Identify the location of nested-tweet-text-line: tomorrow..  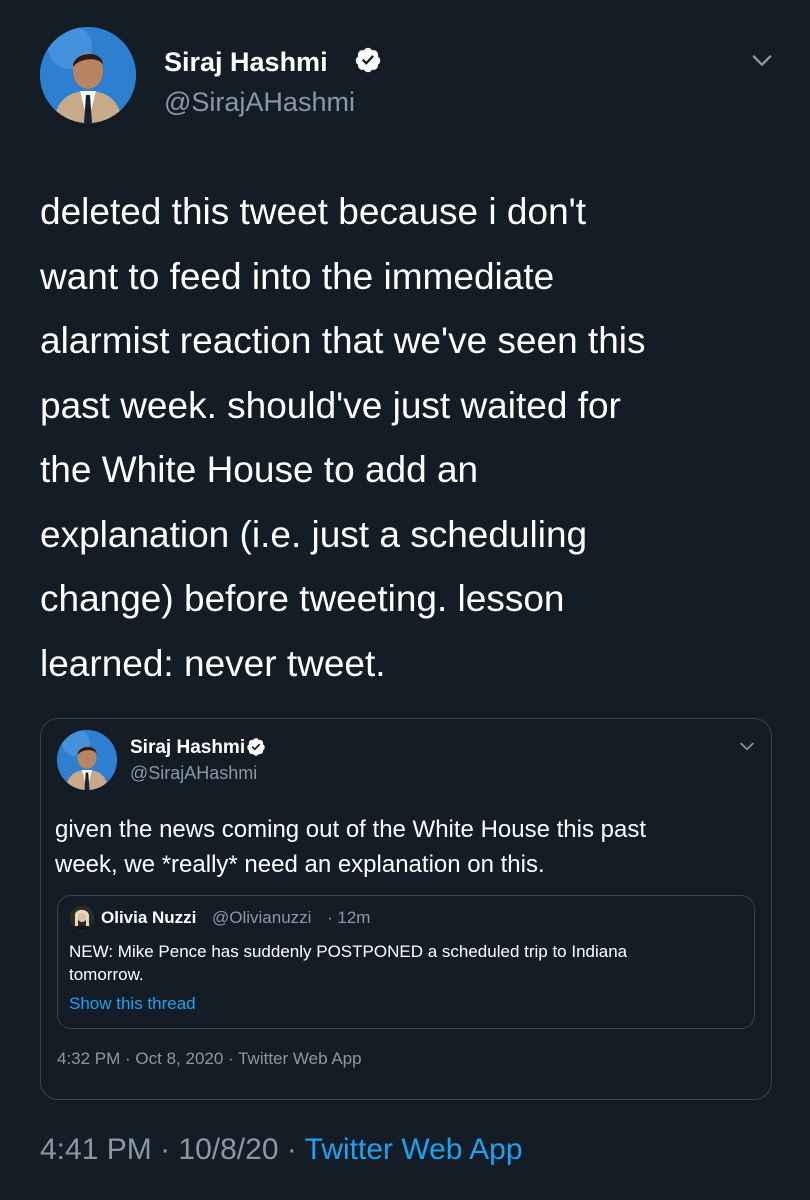
(106, 974).